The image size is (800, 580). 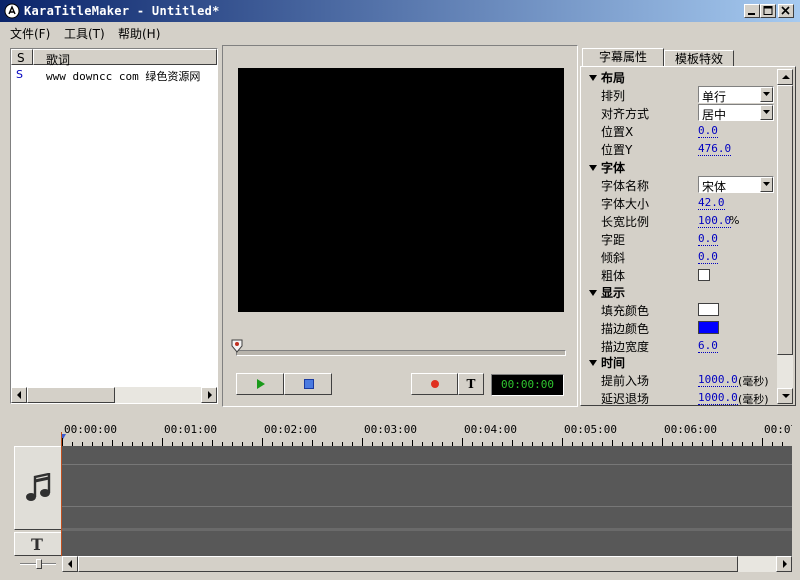 What do you see at coordinates (711, 203) in the screenshot?
I see `font-size-field: 42.0` at bounding box center [711, 203].